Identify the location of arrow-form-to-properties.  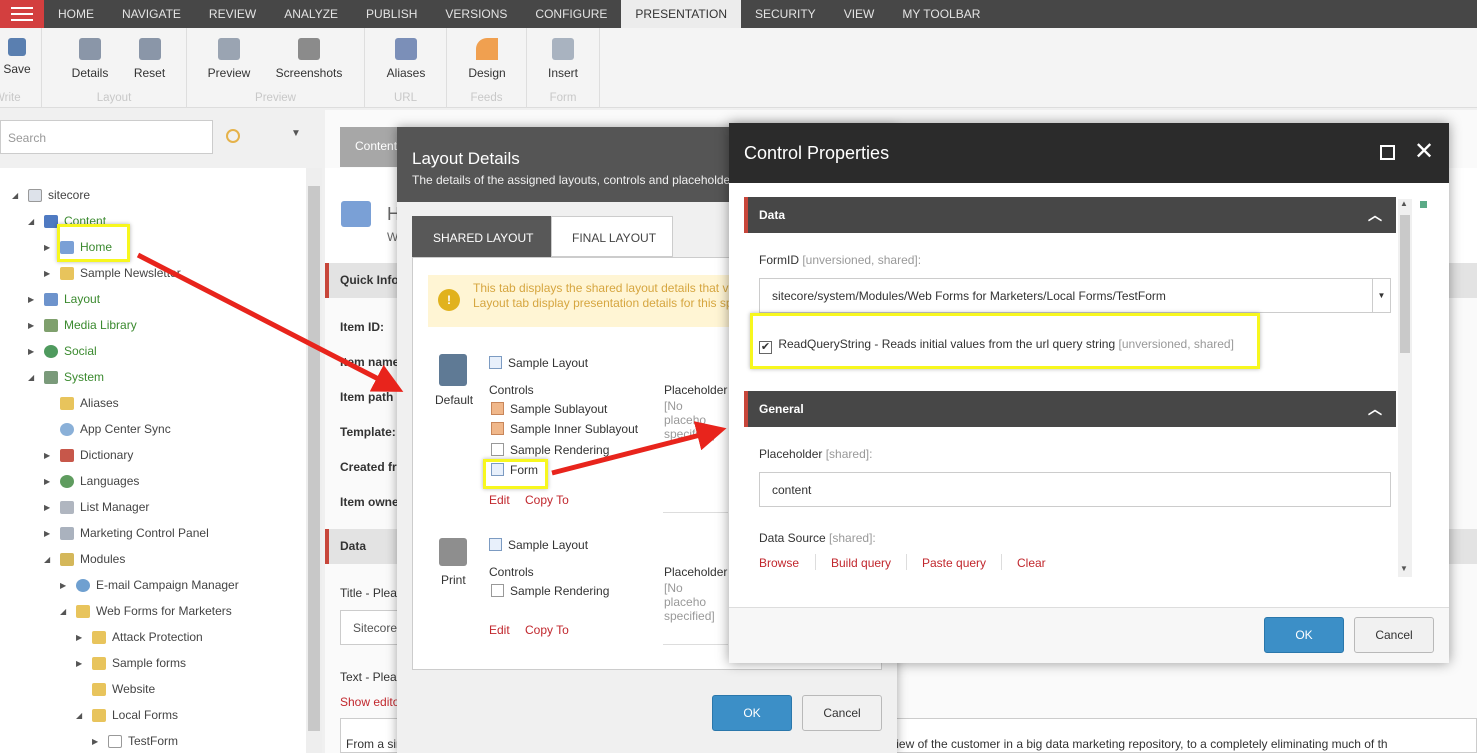
(639, 448).